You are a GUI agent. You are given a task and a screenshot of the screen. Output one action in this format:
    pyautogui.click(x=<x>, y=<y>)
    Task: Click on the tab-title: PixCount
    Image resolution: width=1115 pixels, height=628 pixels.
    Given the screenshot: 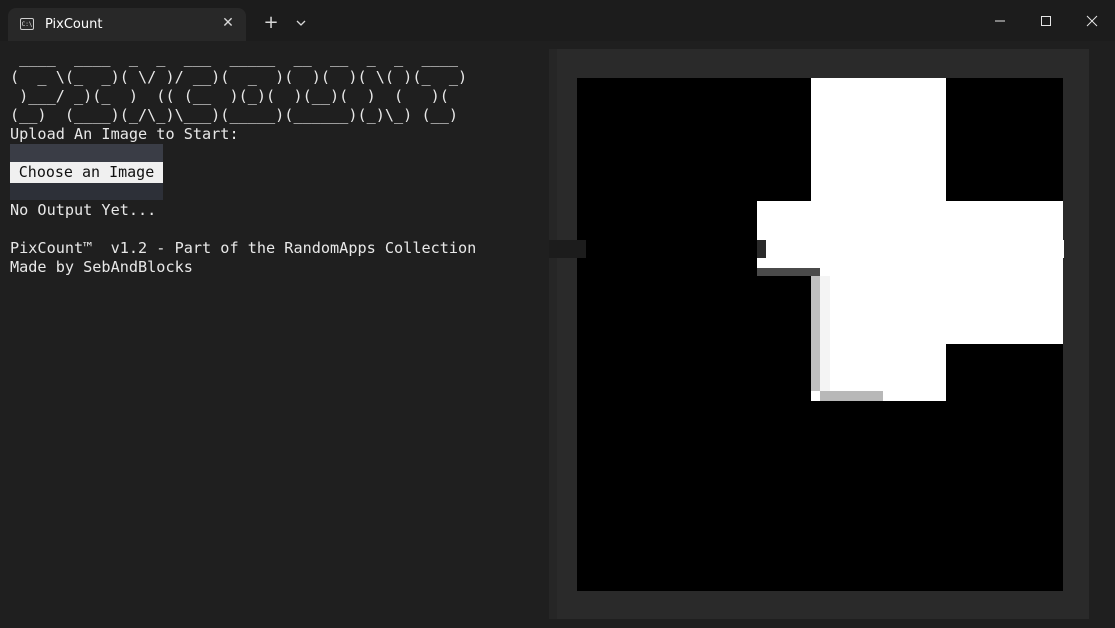 What is the action you would take?
    pyautogui.click(x=74, y=24)
    